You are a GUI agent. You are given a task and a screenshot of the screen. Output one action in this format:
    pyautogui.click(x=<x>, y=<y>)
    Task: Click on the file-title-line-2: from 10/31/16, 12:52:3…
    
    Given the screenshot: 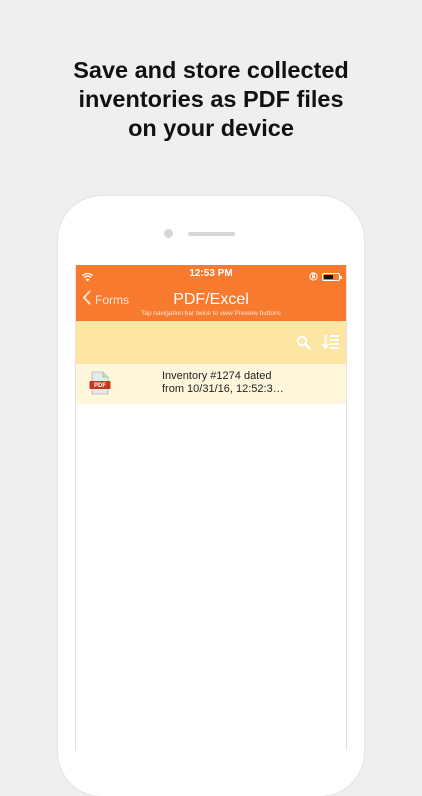 What is the action you would take?
    pyautogui.click(x=223, y=389)
    